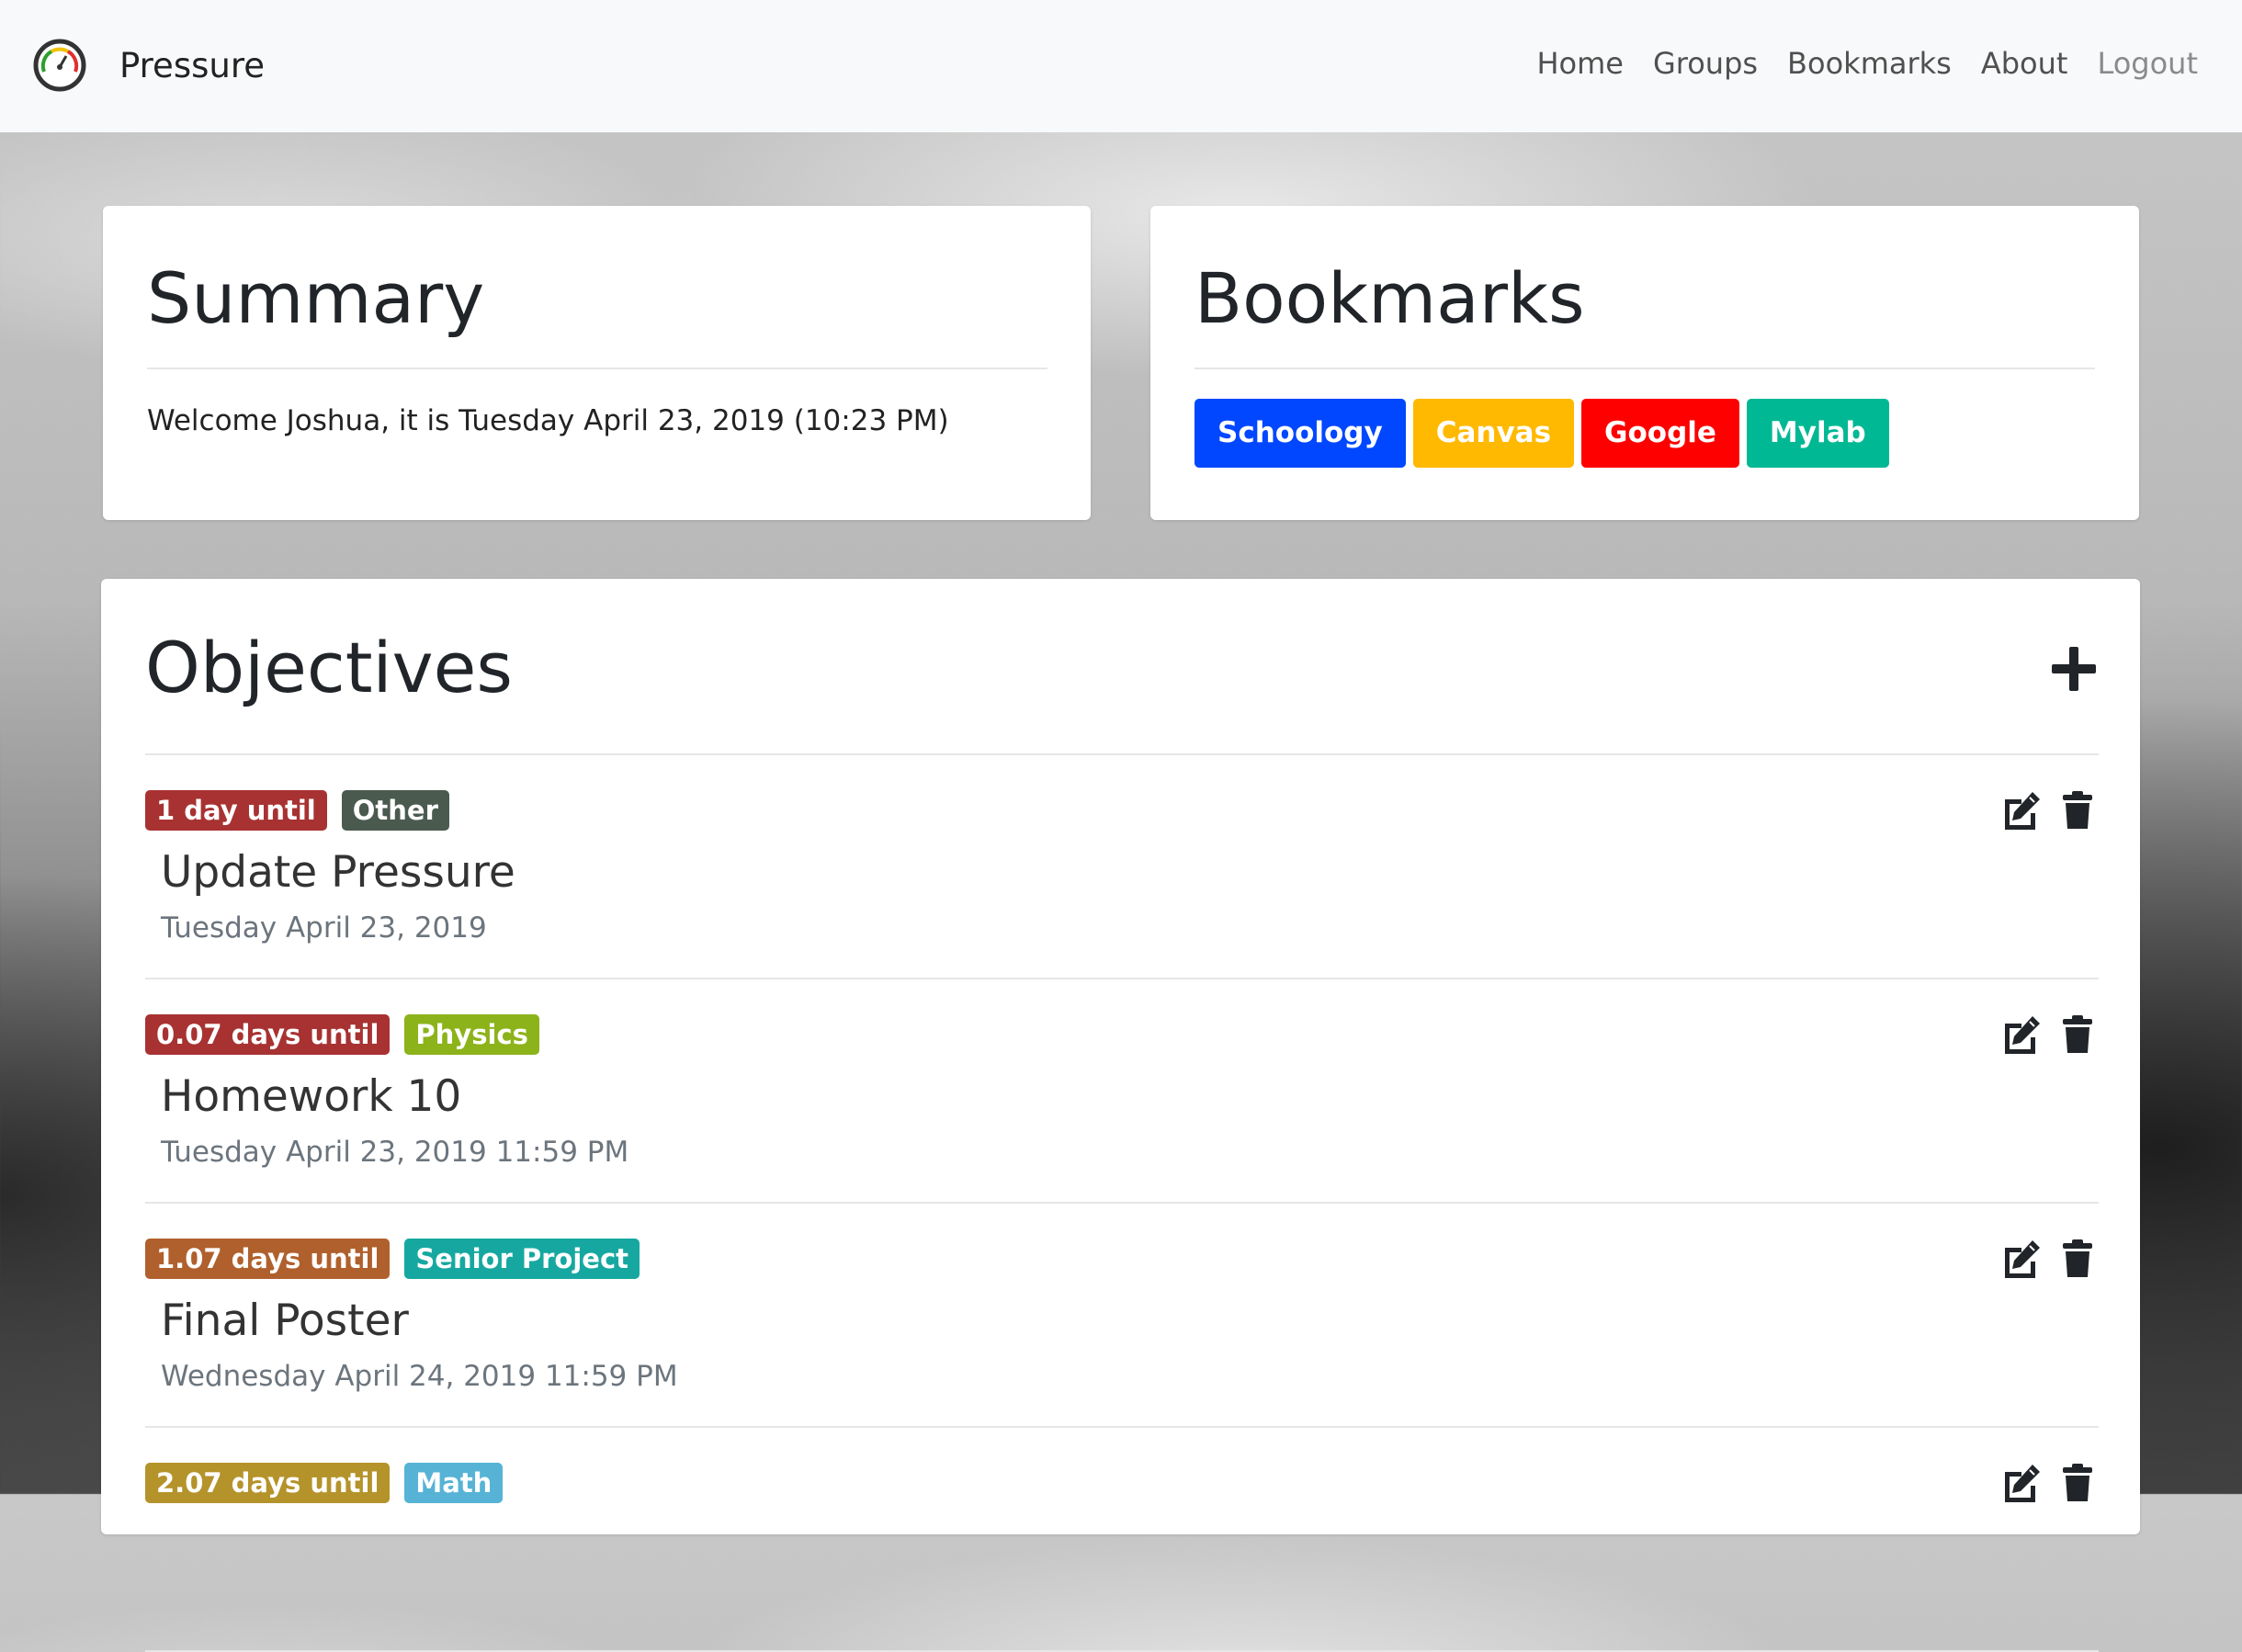 The image size is (2242, 1652). I want to click on plus-icon, so click(2074, 669).